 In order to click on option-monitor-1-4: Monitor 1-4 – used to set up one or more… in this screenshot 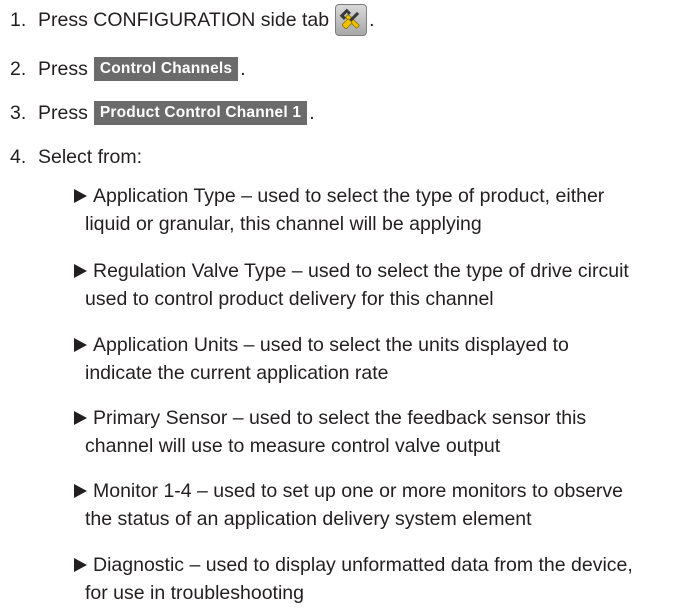, I will do `click(374, 505)`.